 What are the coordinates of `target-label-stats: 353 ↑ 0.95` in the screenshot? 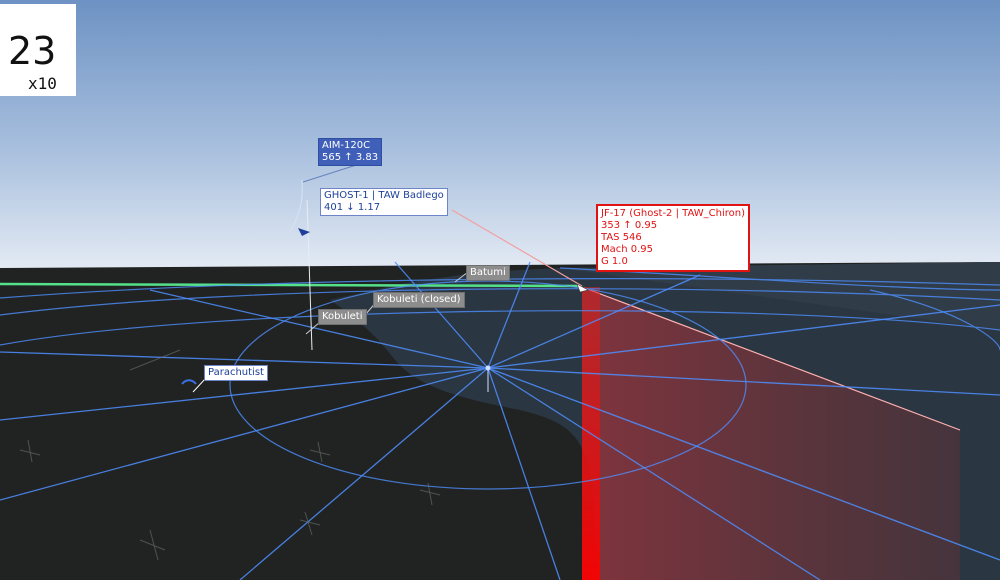 It's located at (629, 225).